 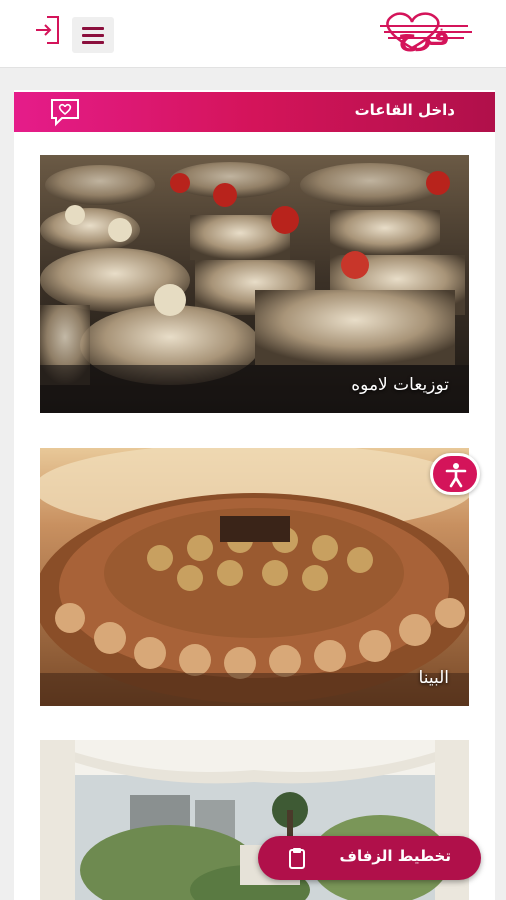 I want to click on accessibility-icon, so click(x=456, y=475).